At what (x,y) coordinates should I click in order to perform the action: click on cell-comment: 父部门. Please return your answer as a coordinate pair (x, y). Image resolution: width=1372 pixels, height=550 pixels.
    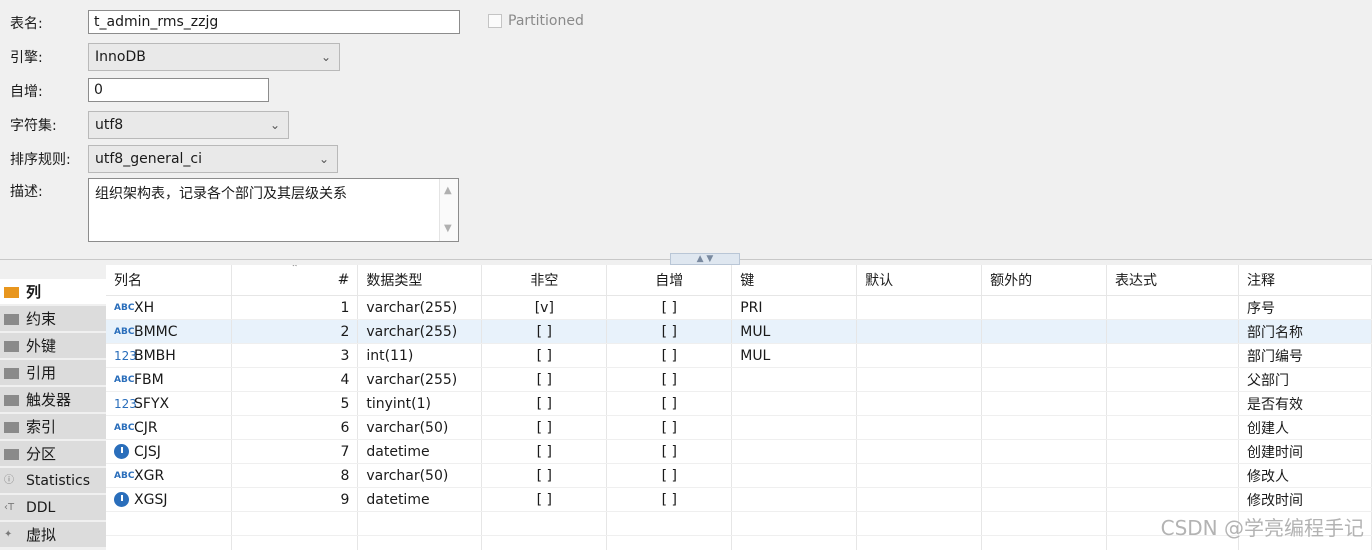
    Looking at the image, I should click on (1305, 379).